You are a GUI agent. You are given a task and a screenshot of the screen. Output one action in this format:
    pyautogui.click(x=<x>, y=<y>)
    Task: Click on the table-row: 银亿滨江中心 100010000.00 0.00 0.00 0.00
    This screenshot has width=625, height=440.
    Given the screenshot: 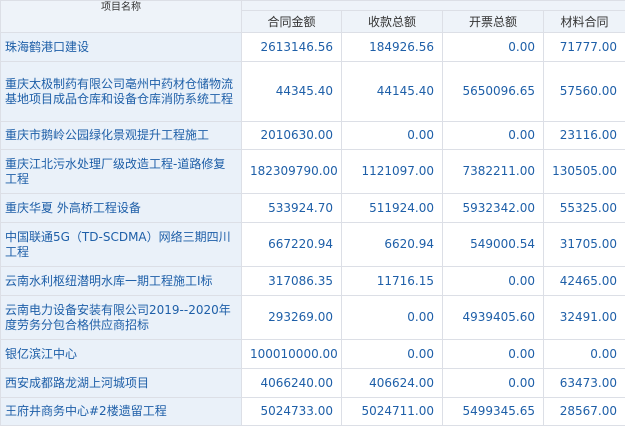 What is the action you would take?
    pyautogui.click(x=312, y=354)
    